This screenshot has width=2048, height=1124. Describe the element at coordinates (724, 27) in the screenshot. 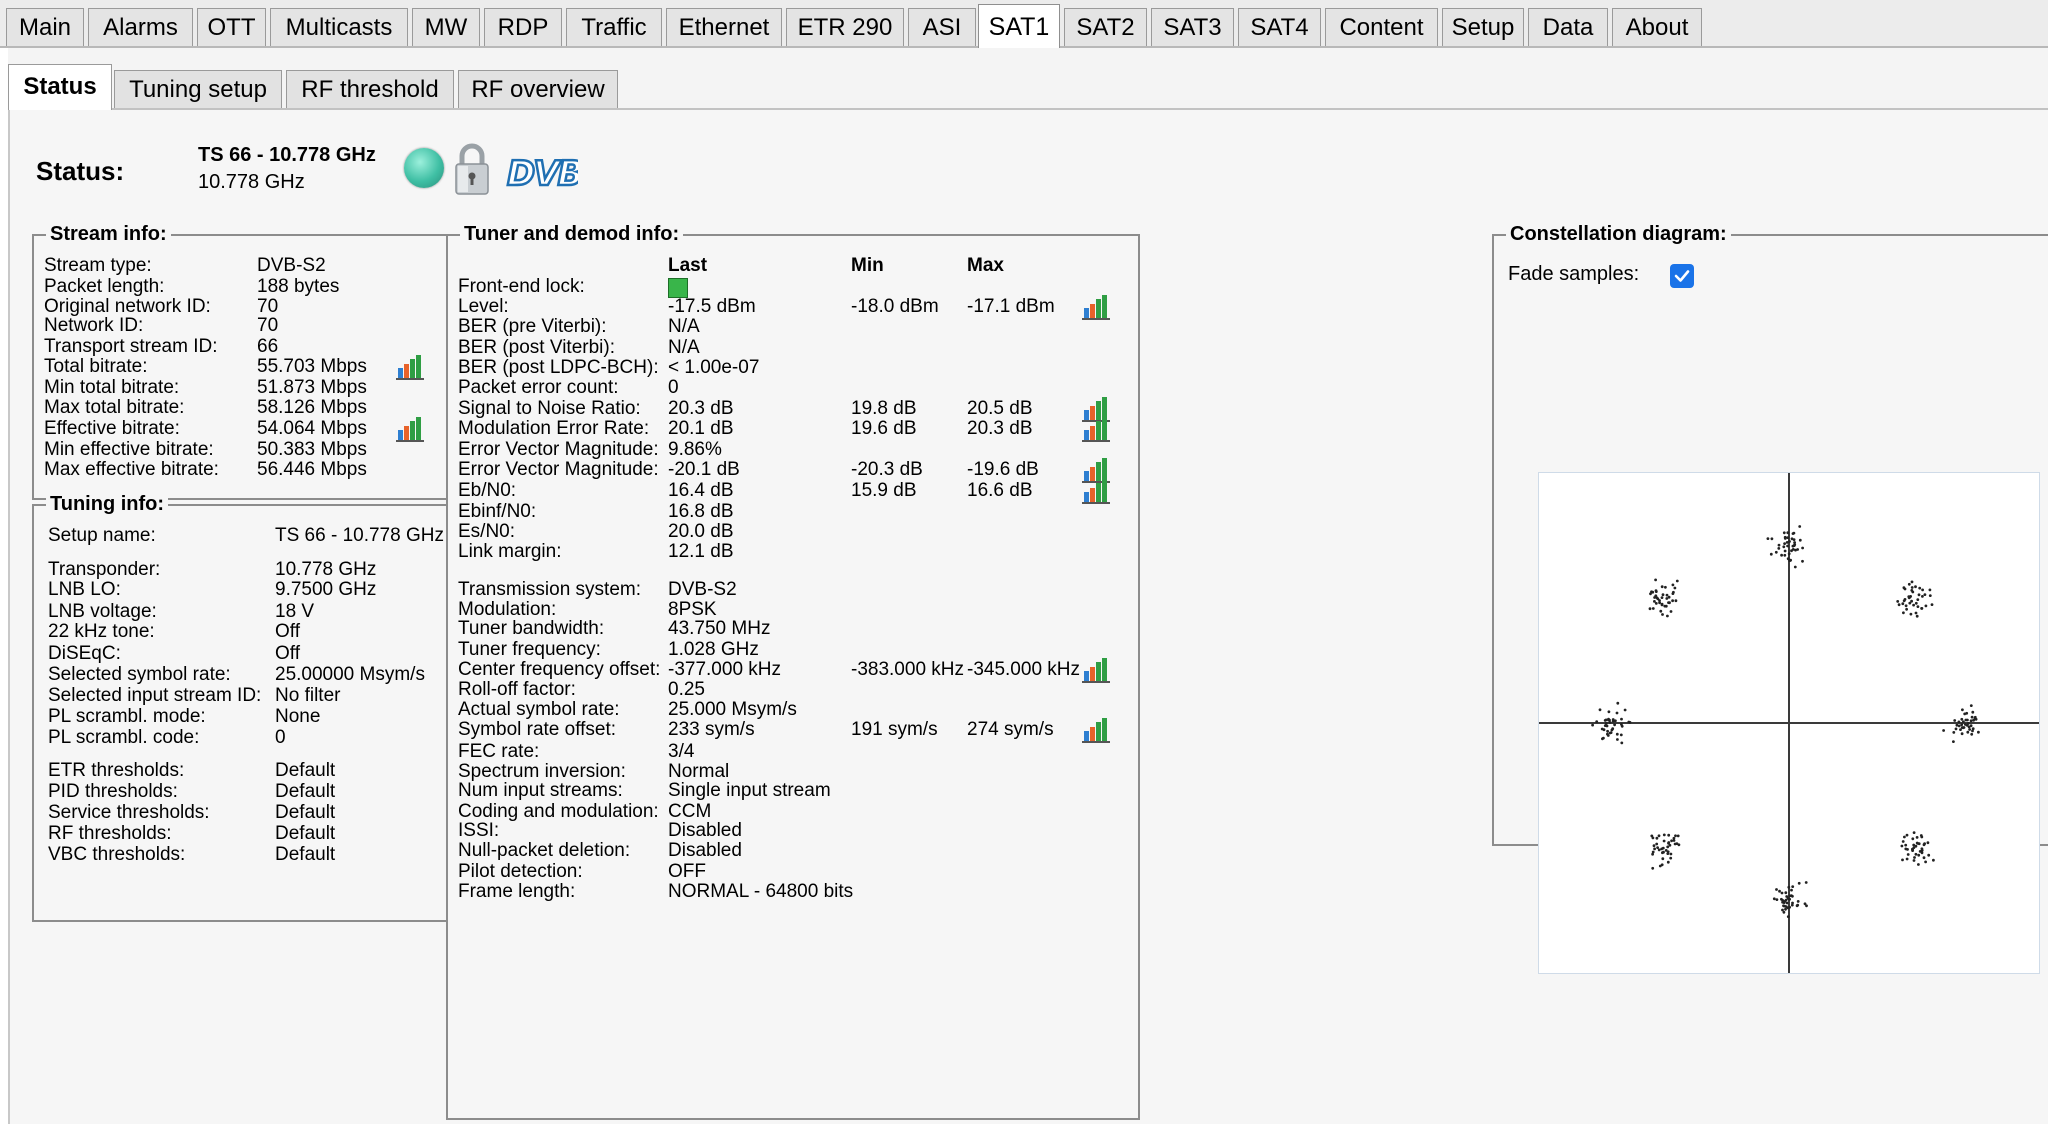

I see `tab-ethernet: Ethernet` at that location.